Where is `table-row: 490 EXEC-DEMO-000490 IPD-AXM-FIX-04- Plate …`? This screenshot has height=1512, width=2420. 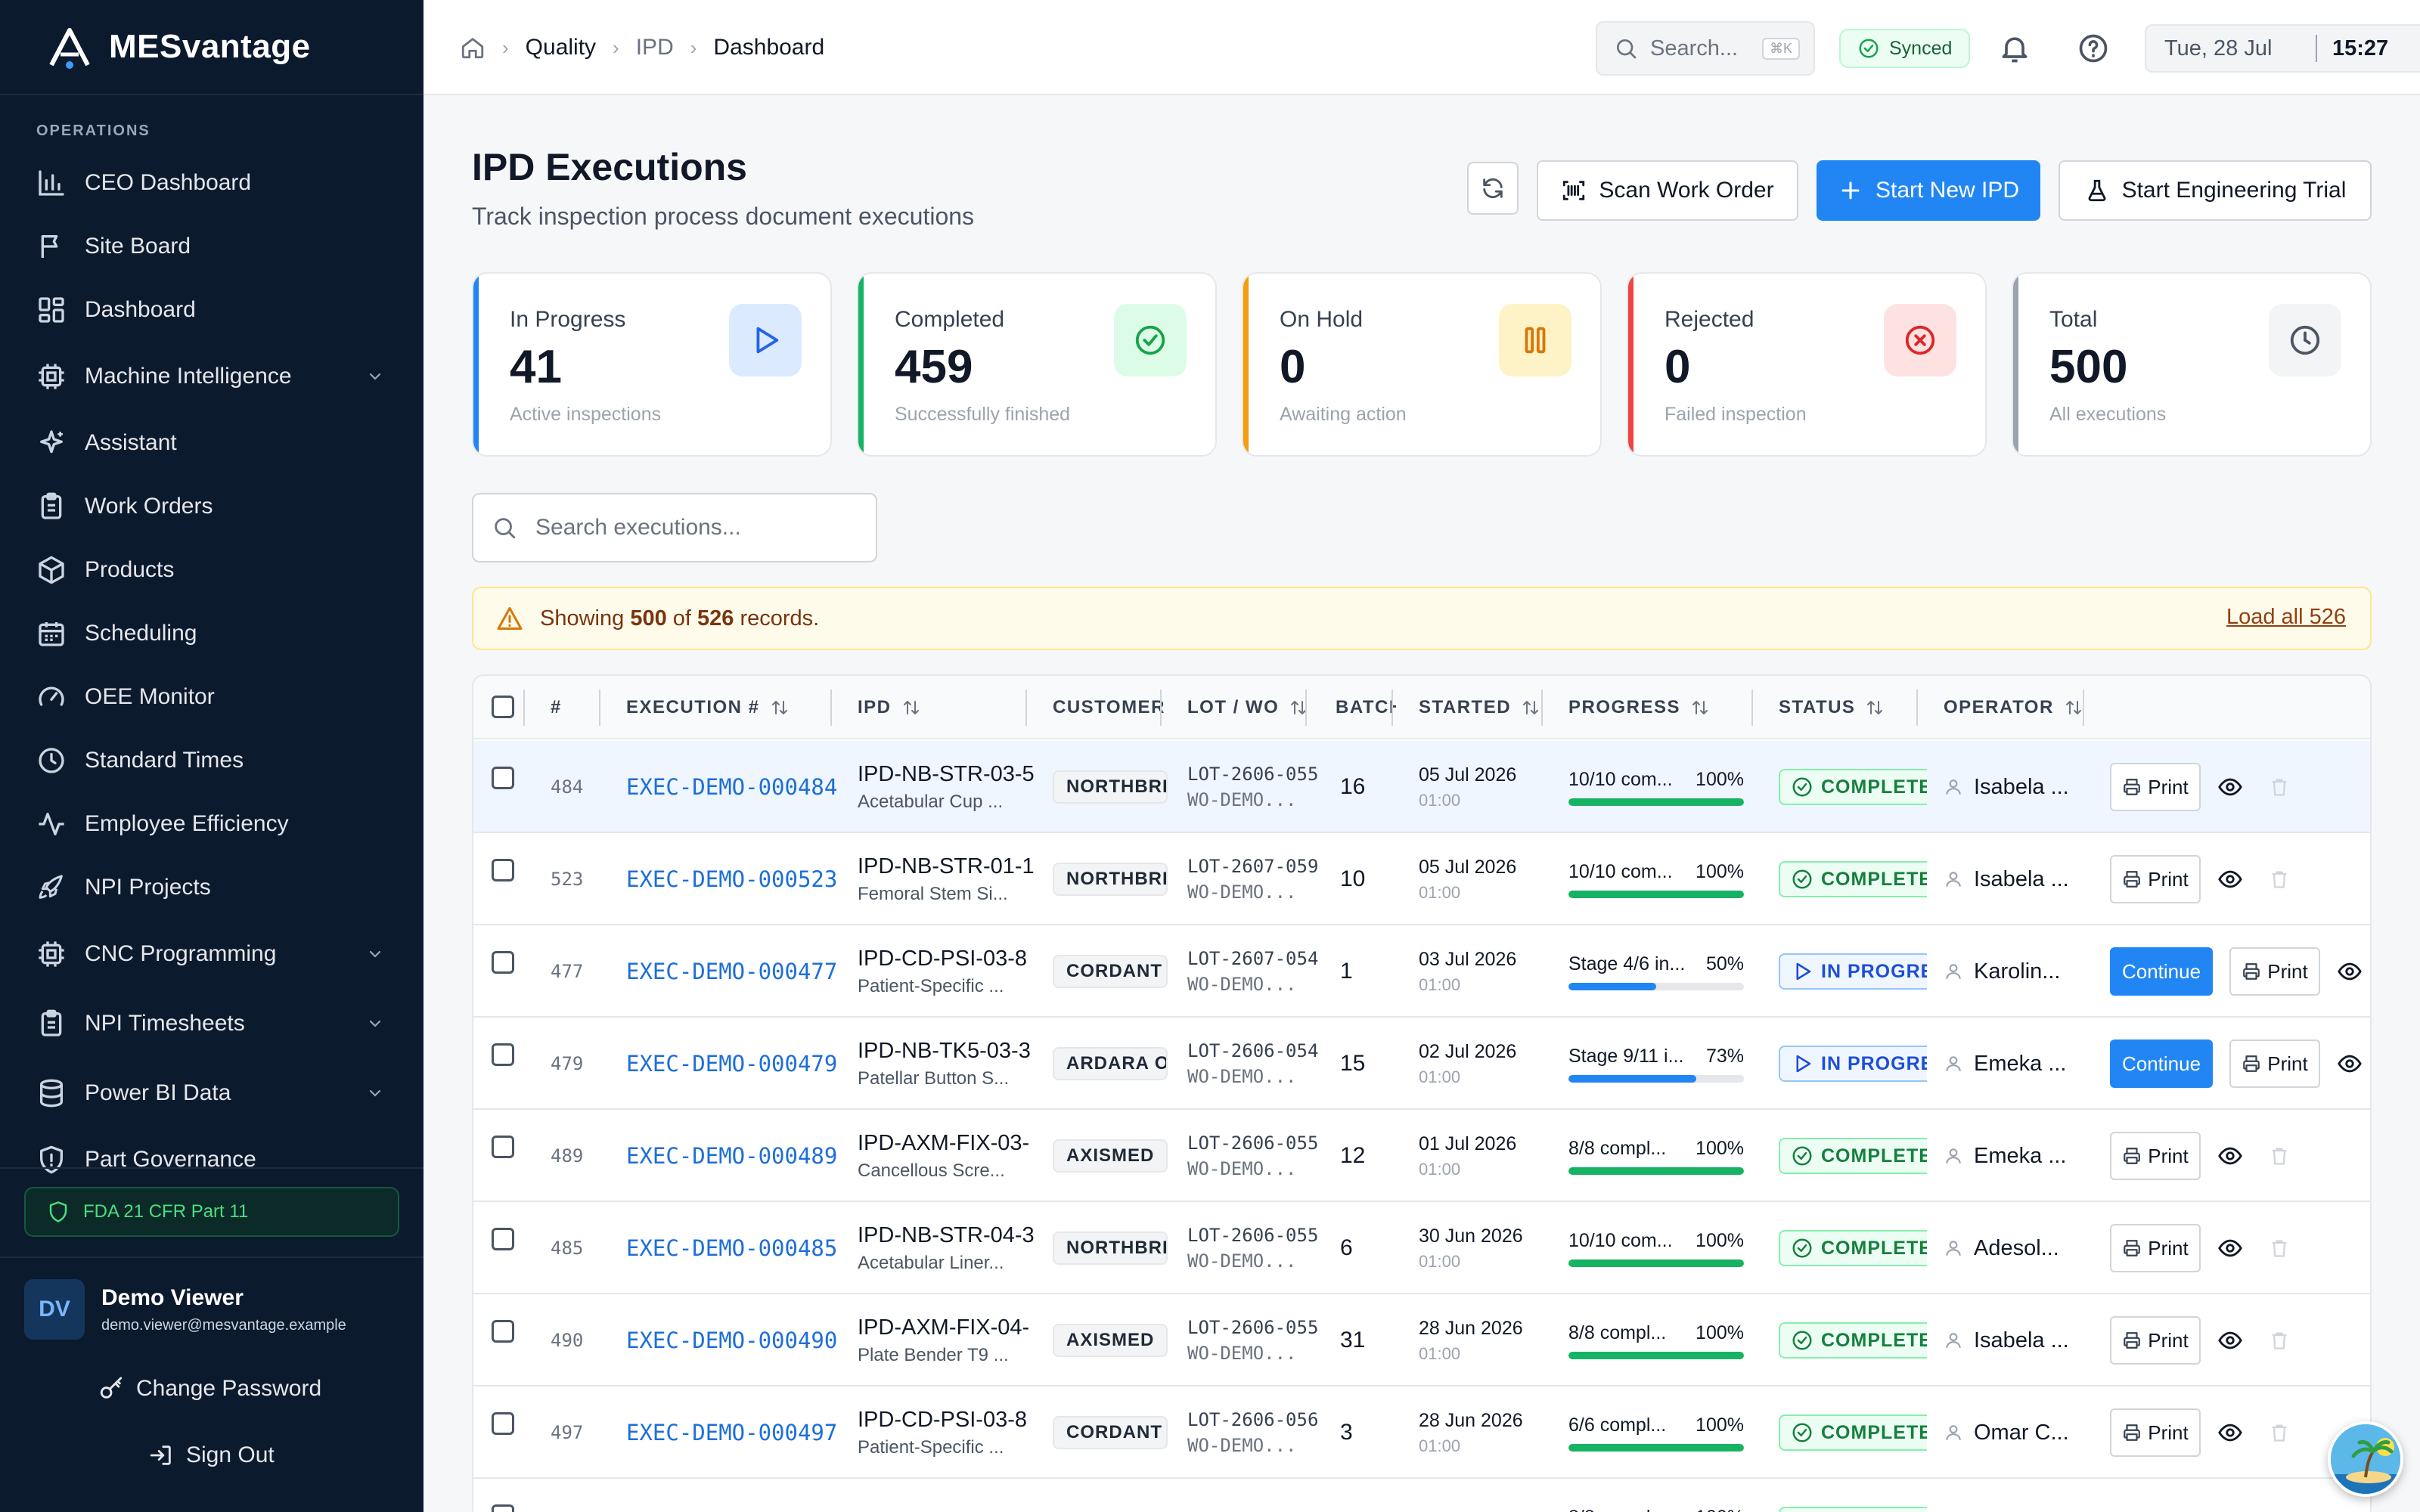
table-row: 490 EXEC-DEMO-000490 IPD-AXM-FIX-04- Plate … is located at coordinates (1421, 1340).